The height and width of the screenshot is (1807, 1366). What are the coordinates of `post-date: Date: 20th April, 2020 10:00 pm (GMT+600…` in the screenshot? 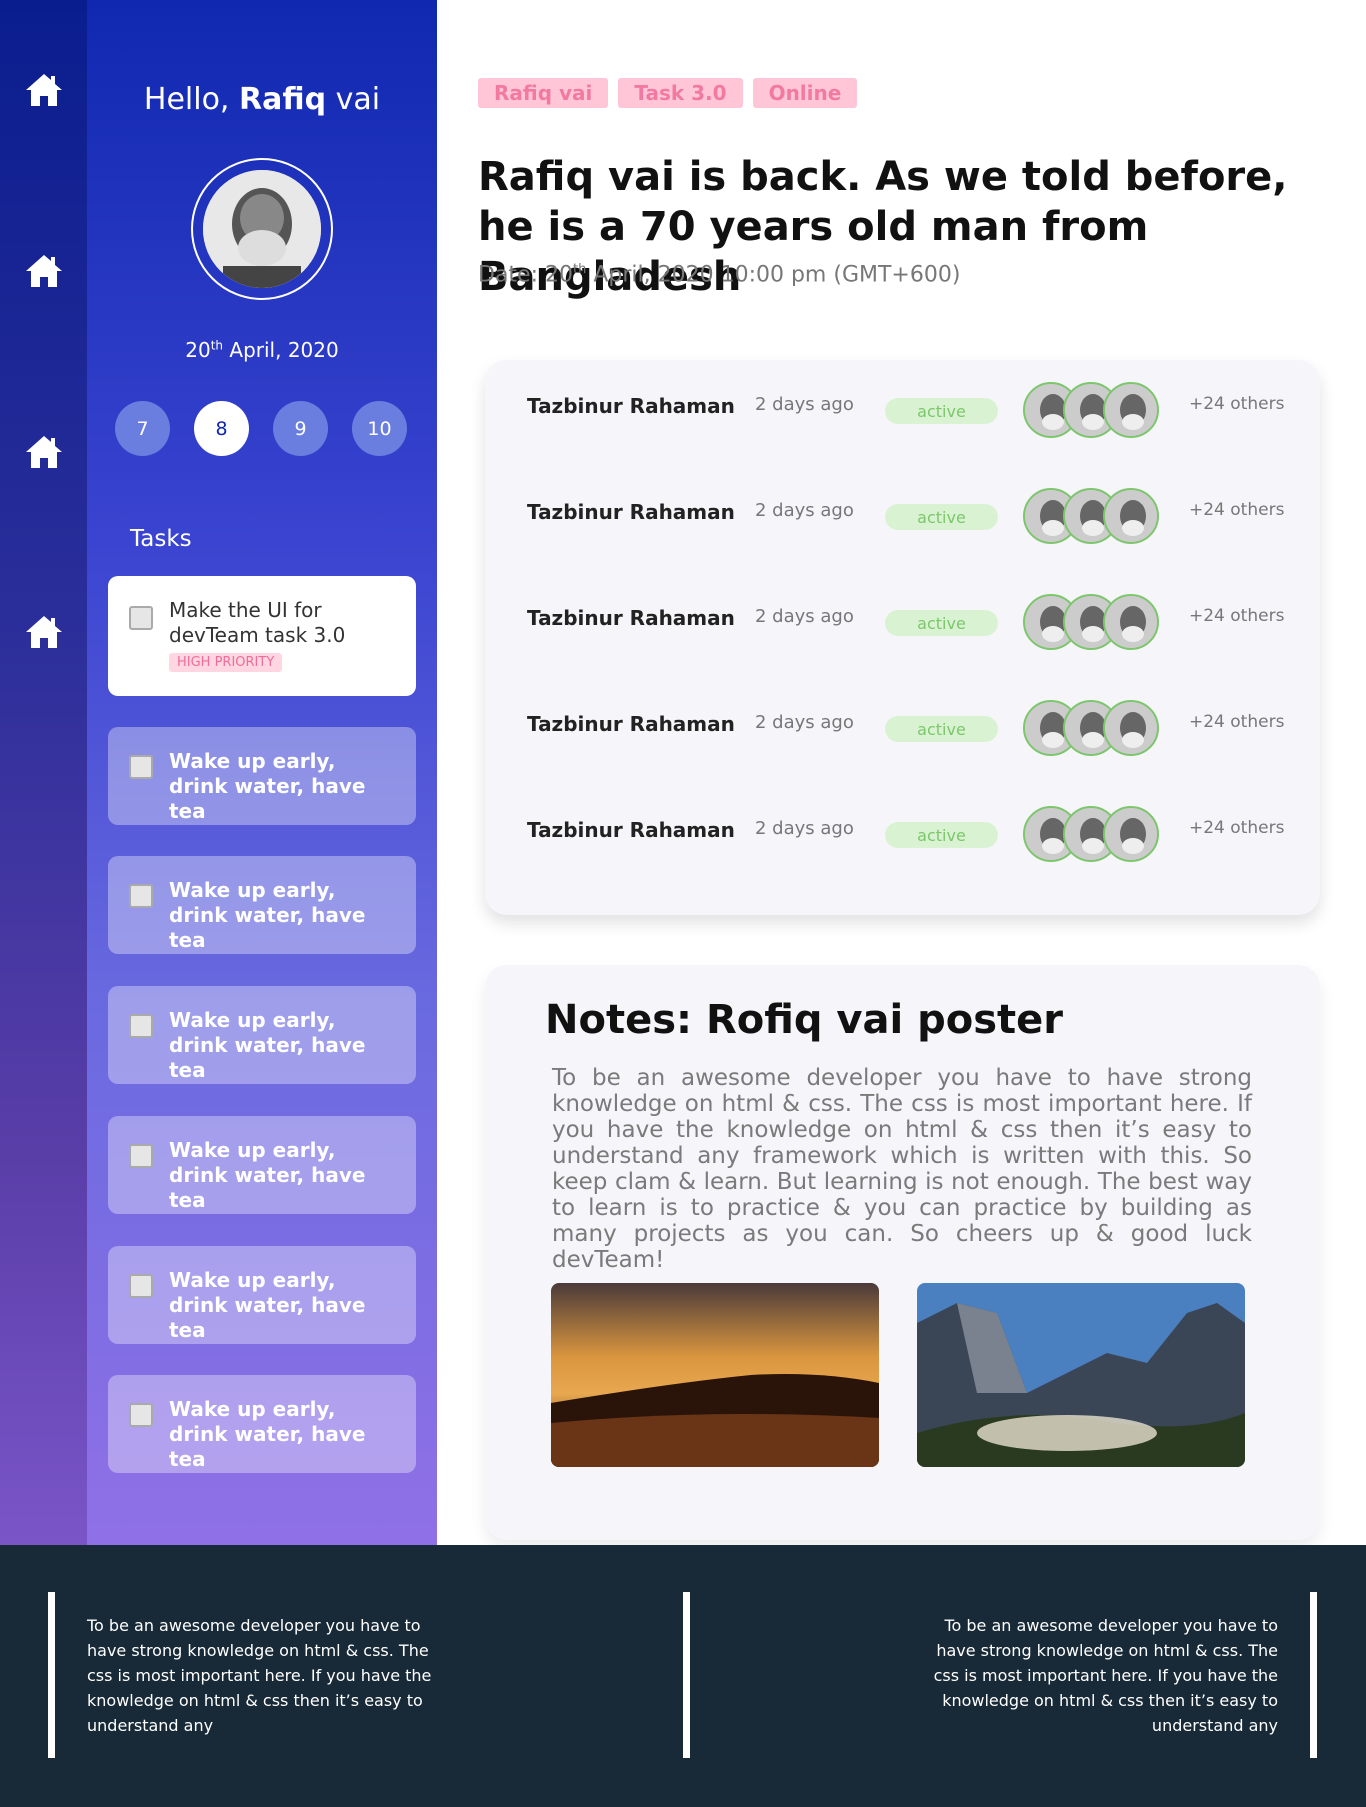 It's located at (719, 275).